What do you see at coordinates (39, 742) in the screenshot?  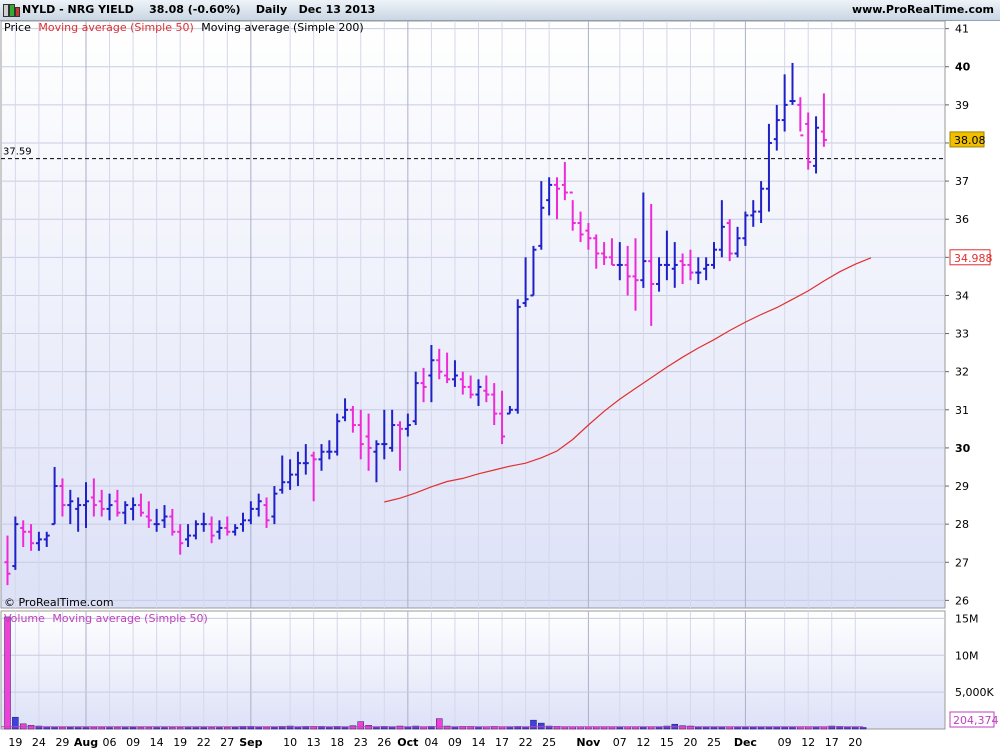 I see `time-tick-label: 24` at bounding box center [39, 742].